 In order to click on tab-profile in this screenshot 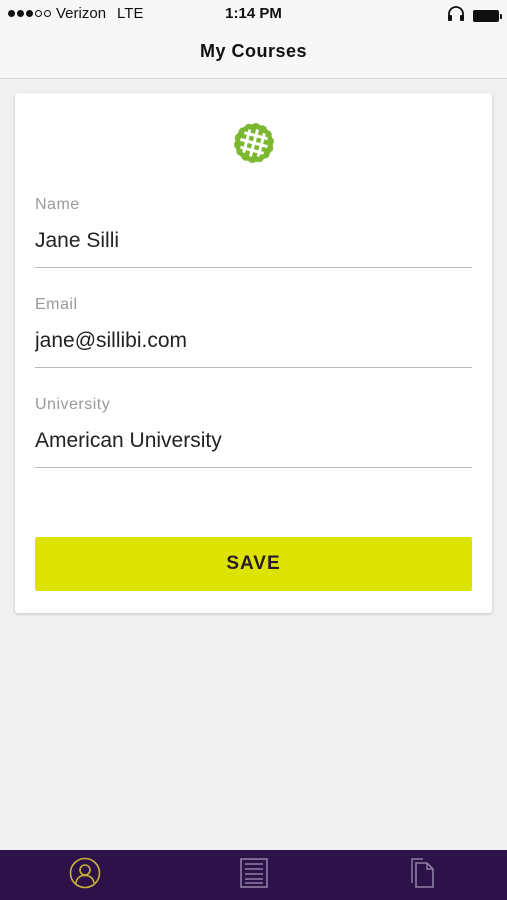, I will do `click(84, 875)`.